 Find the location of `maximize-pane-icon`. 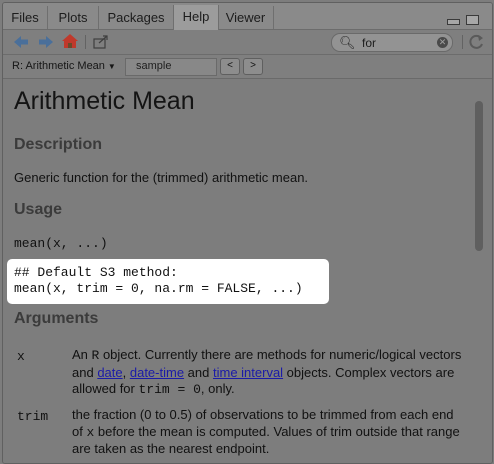

maximize-pane-icon is located at coordinates (472, 20).